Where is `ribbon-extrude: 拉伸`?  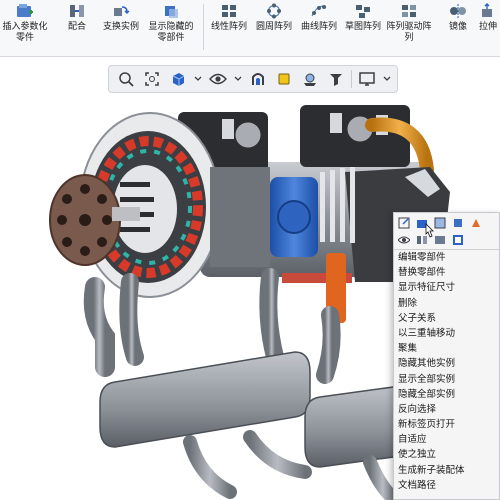
ribbon-extrude: 拉伸 is located at coordinates (489, 17).